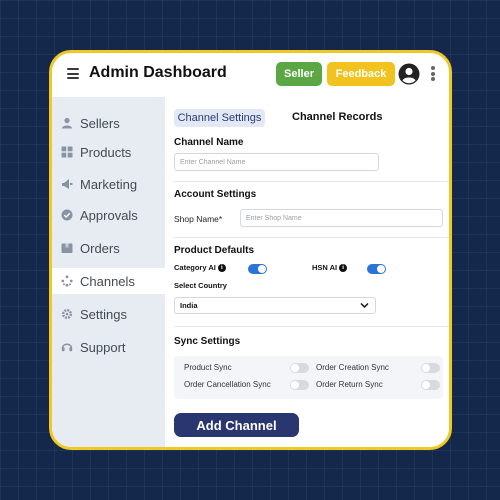 The width and height of the screenshot is (500, 500). What do you see at coordinates (337, 117) in the screenshot?
I see `tab-channel-records: Channel Records` at bounding box center [337, 117].